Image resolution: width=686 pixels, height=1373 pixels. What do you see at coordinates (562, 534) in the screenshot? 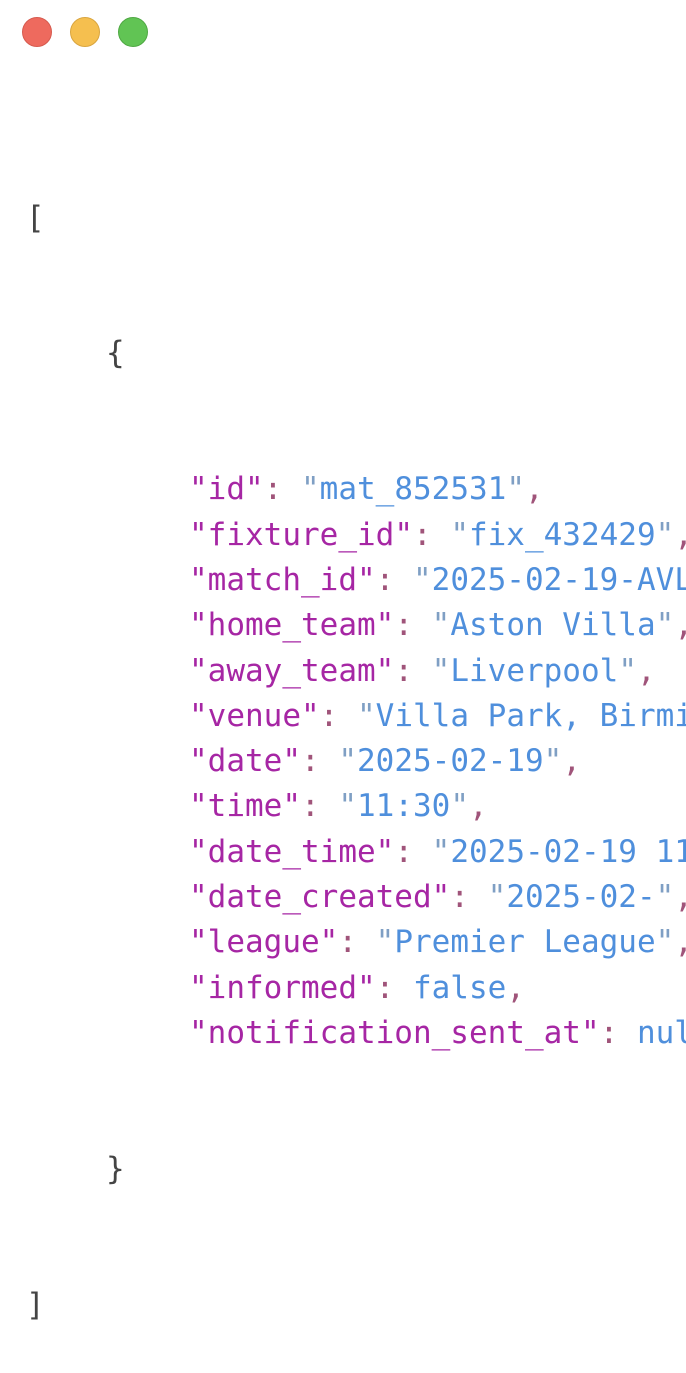
I see `json-value: fix_432429` at bounding box center [562, 534].